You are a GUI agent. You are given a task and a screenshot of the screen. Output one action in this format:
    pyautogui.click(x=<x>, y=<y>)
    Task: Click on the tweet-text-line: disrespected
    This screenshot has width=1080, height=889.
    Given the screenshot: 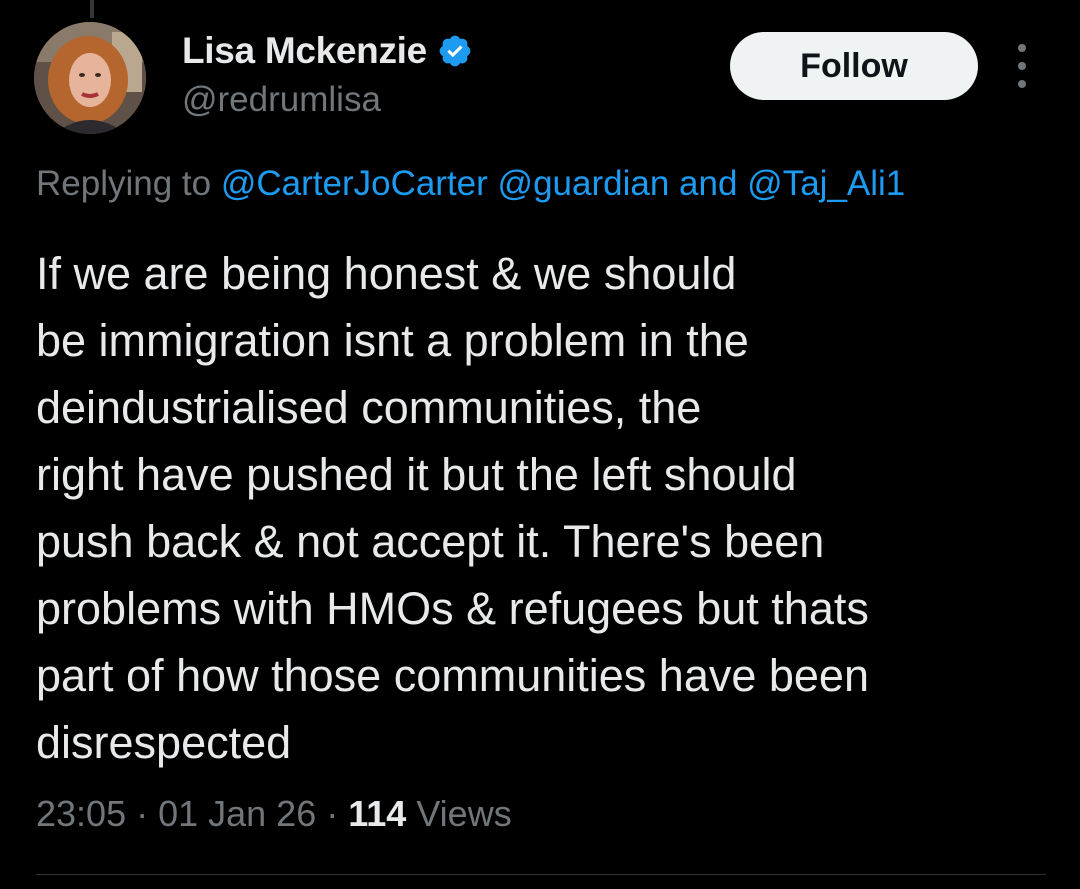 What is the action you would take?
    pyautogui.click(x=164, y=742)
    